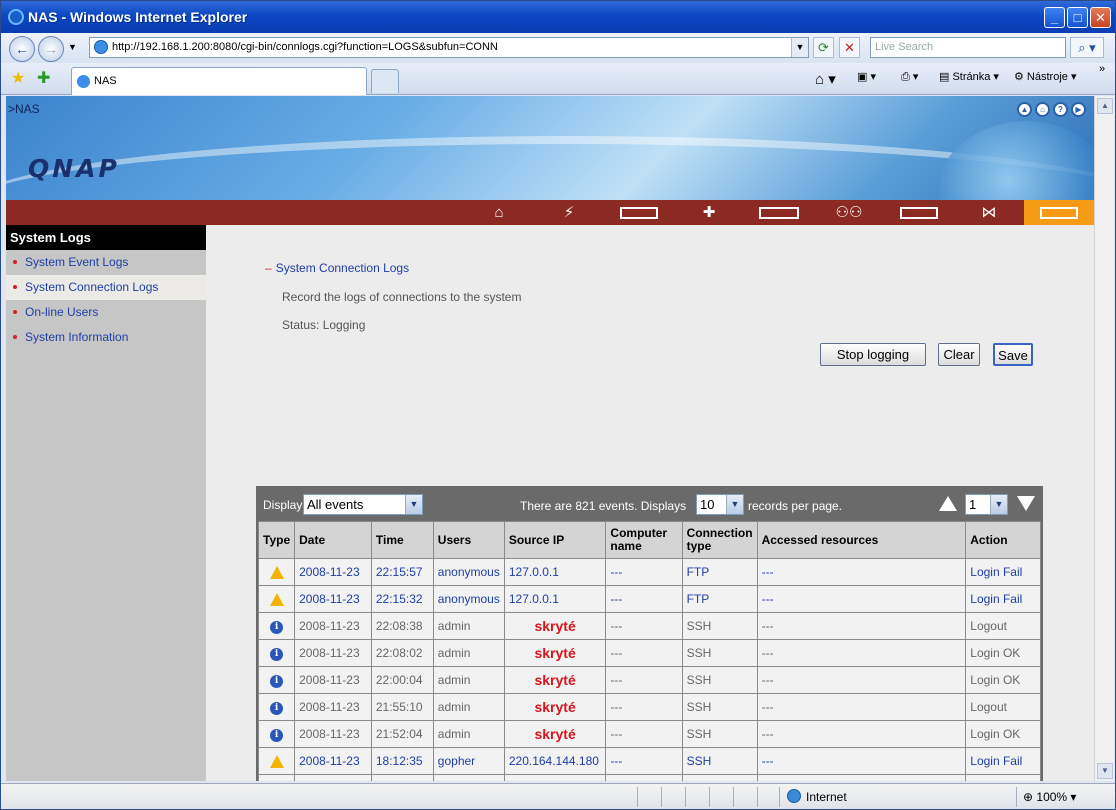 This screenshot has width=1116, height=810. I want to click on new-tab-button, so click(385, 81).